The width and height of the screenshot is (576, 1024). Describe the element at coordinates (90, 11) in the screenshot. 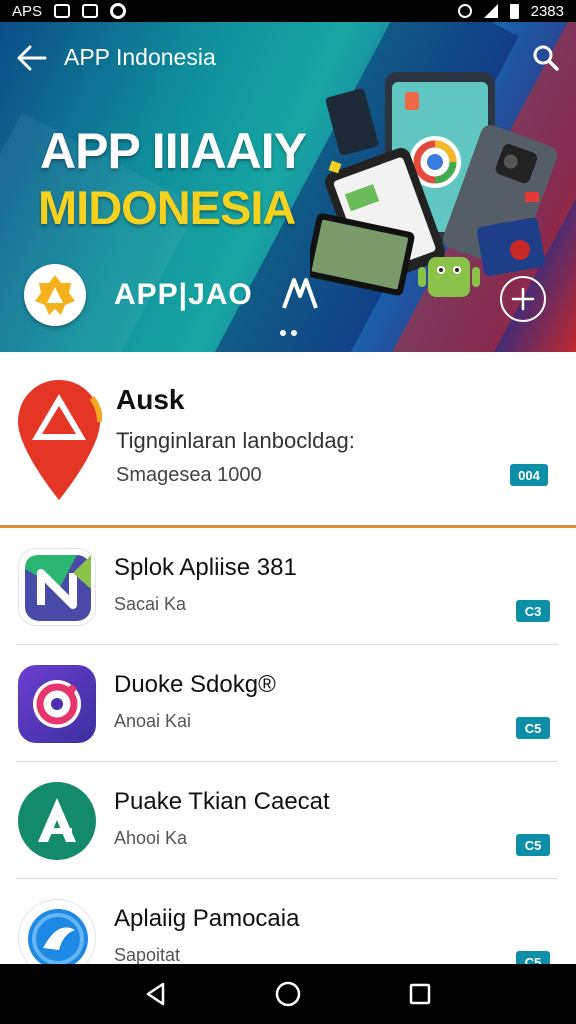

I see `message-icon` at that location.